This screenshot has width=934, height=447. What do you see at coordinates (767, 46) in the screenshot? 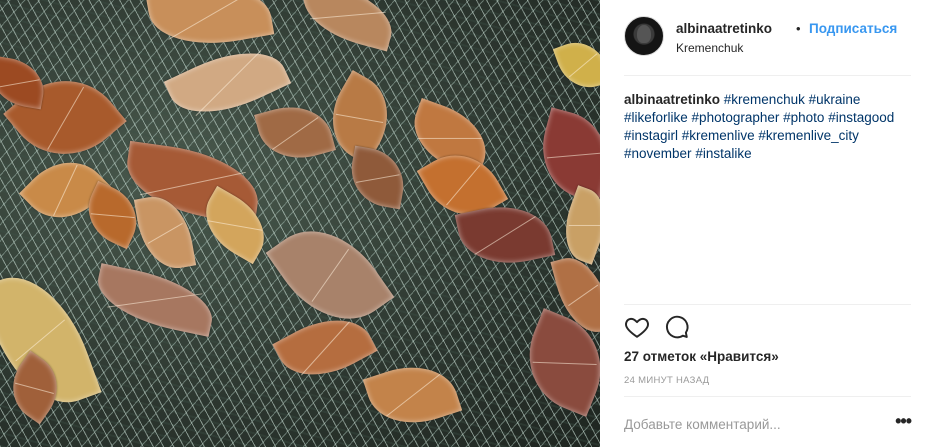
I see `post-header: albinaatretinko • Подписаться Kremenchuk` at bounding box center [767, 46].